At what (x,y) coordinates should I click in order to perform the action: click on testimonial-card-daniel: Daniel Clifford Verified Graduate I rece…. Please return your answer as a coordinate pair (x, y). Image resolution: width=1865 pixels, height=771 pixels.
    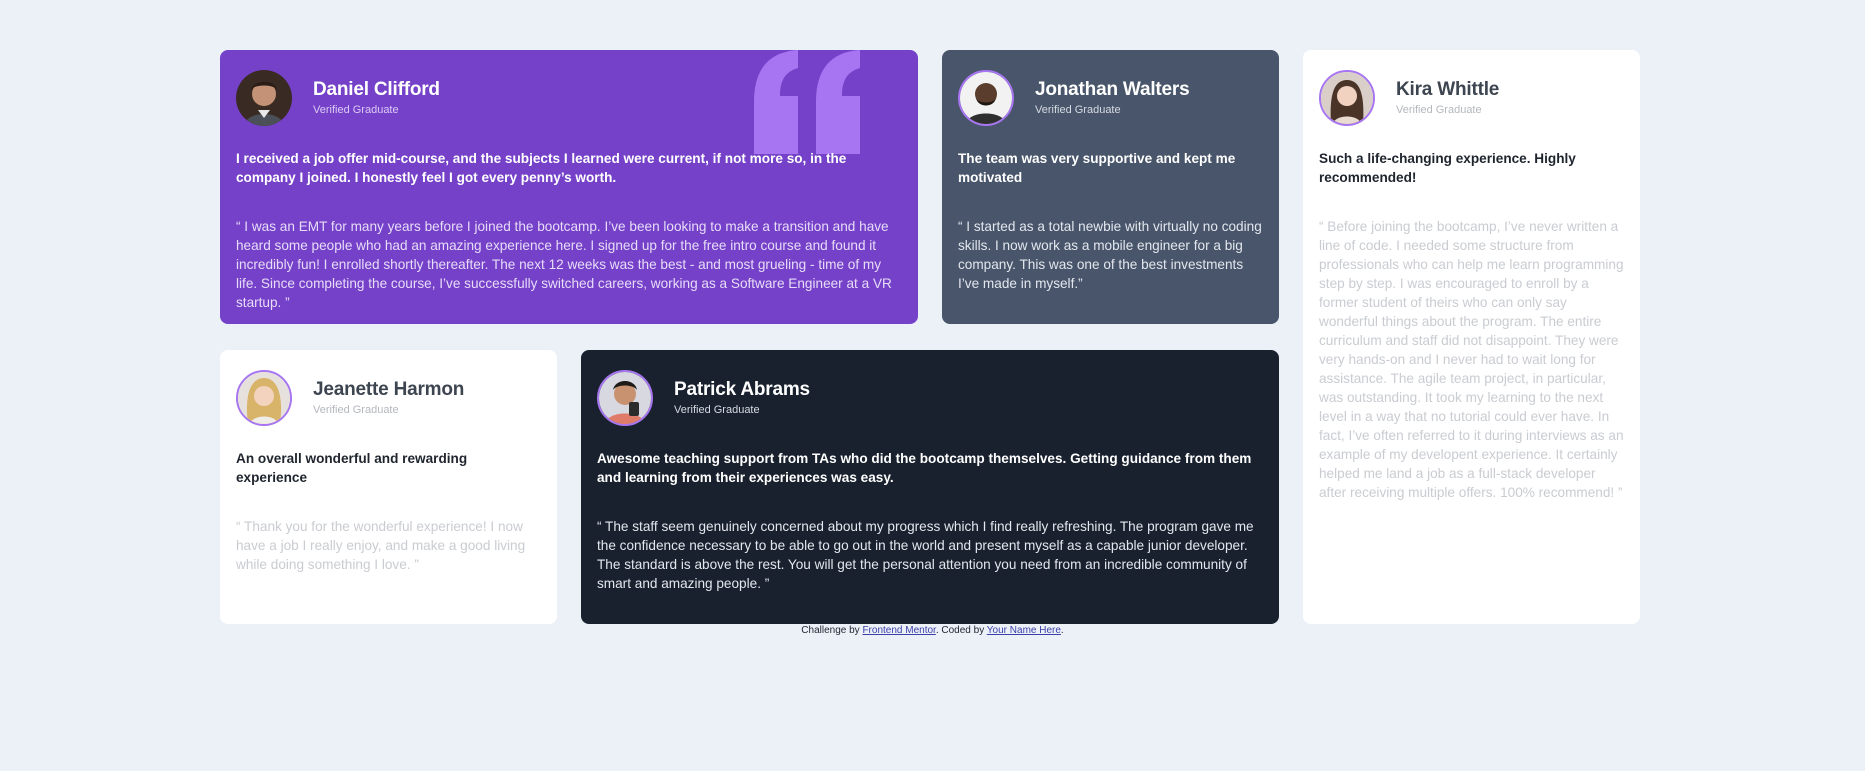
    Looking at the image, I should click on (569, 187).